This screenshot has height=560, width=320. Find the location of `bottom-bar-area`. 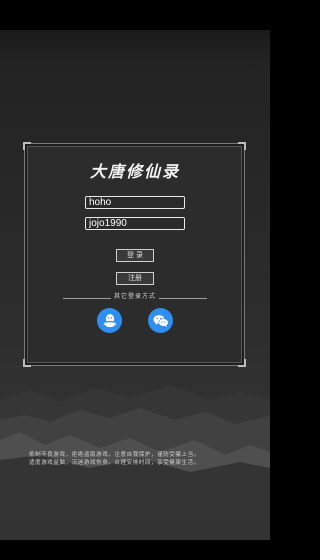

bottom-bar-area is located at coordinates (135, 550).